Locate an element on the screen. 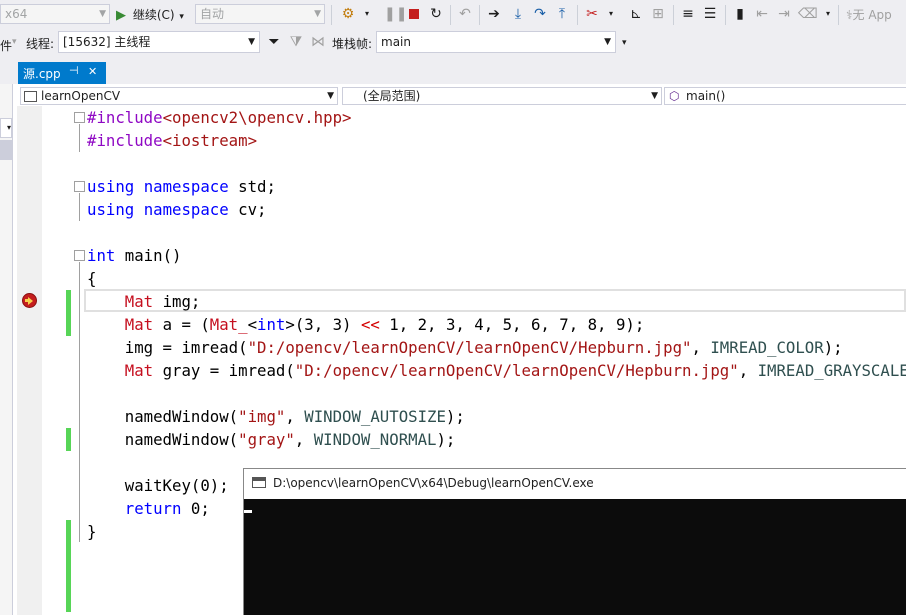 Image resolution: width=906 pixels, height=615 pixels. code-text: std; is located at coordinates (252, 186).